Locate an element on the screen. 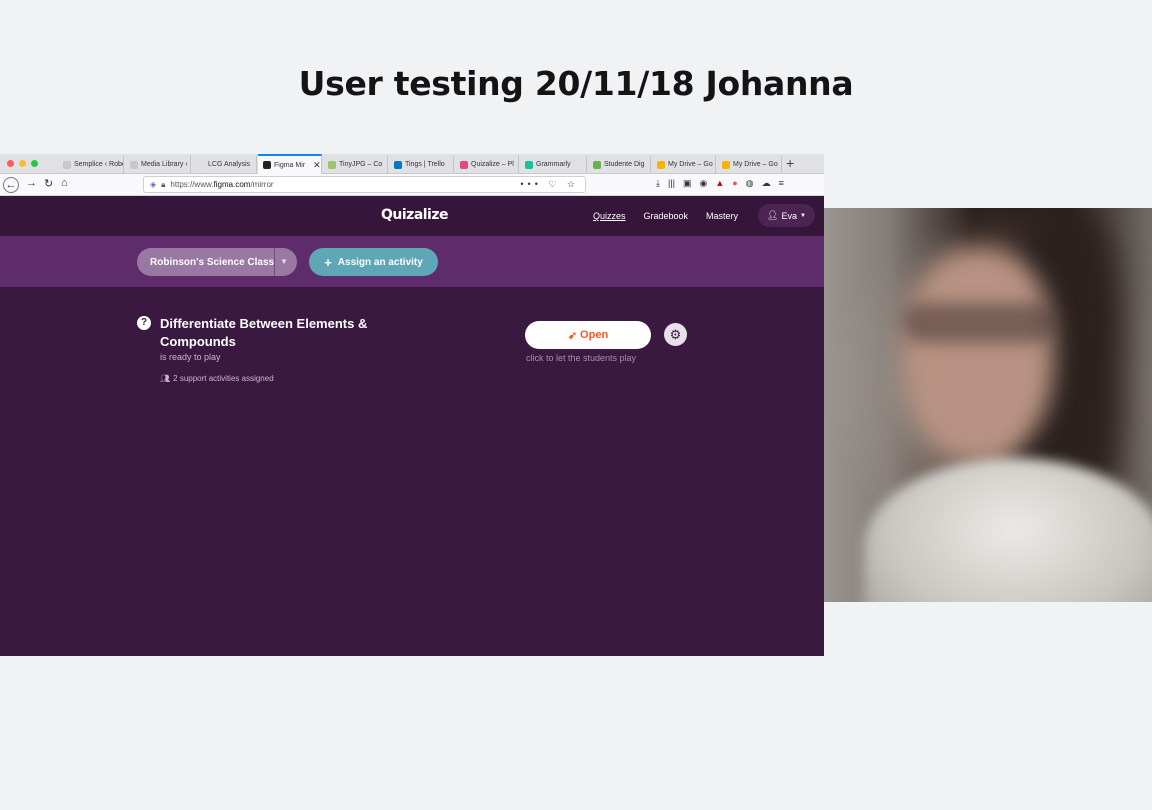  browser-tab: Semplice ‹ Rober is located at coordinates (91, 164).